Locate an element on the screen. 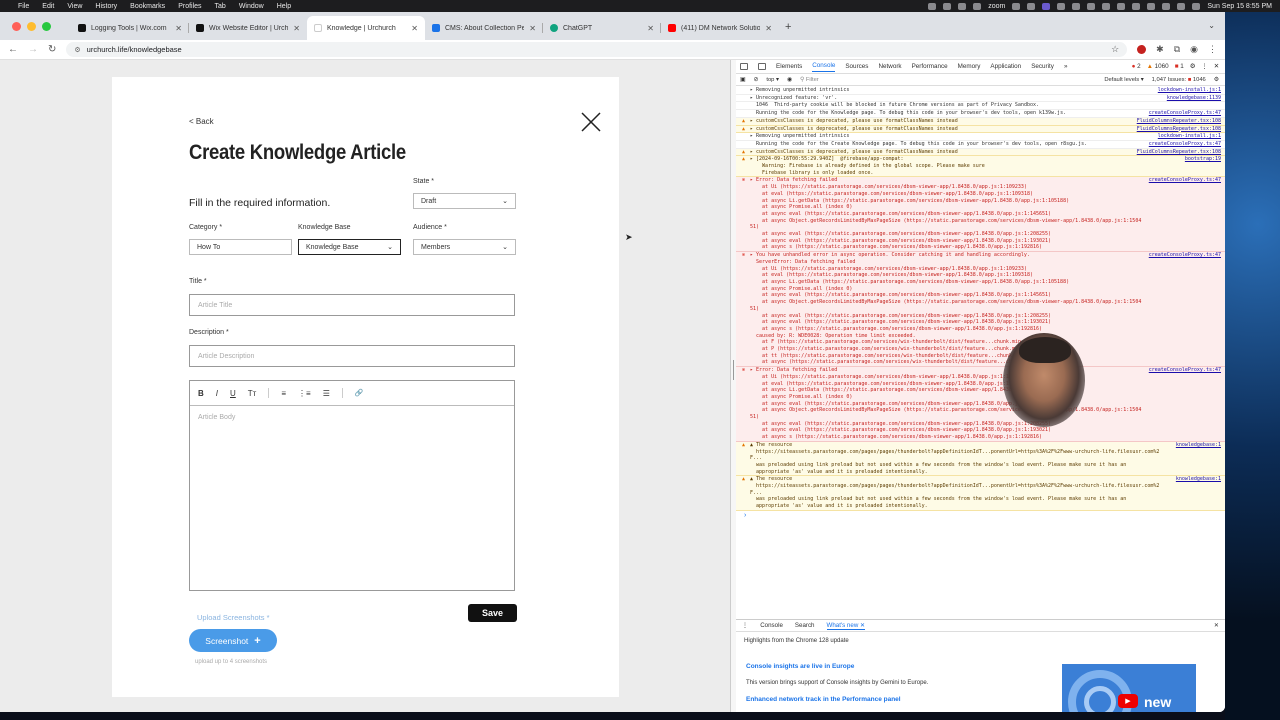 This screenshot has width=1280, height=720. save-button: Save is located at coordinates (492, 613).